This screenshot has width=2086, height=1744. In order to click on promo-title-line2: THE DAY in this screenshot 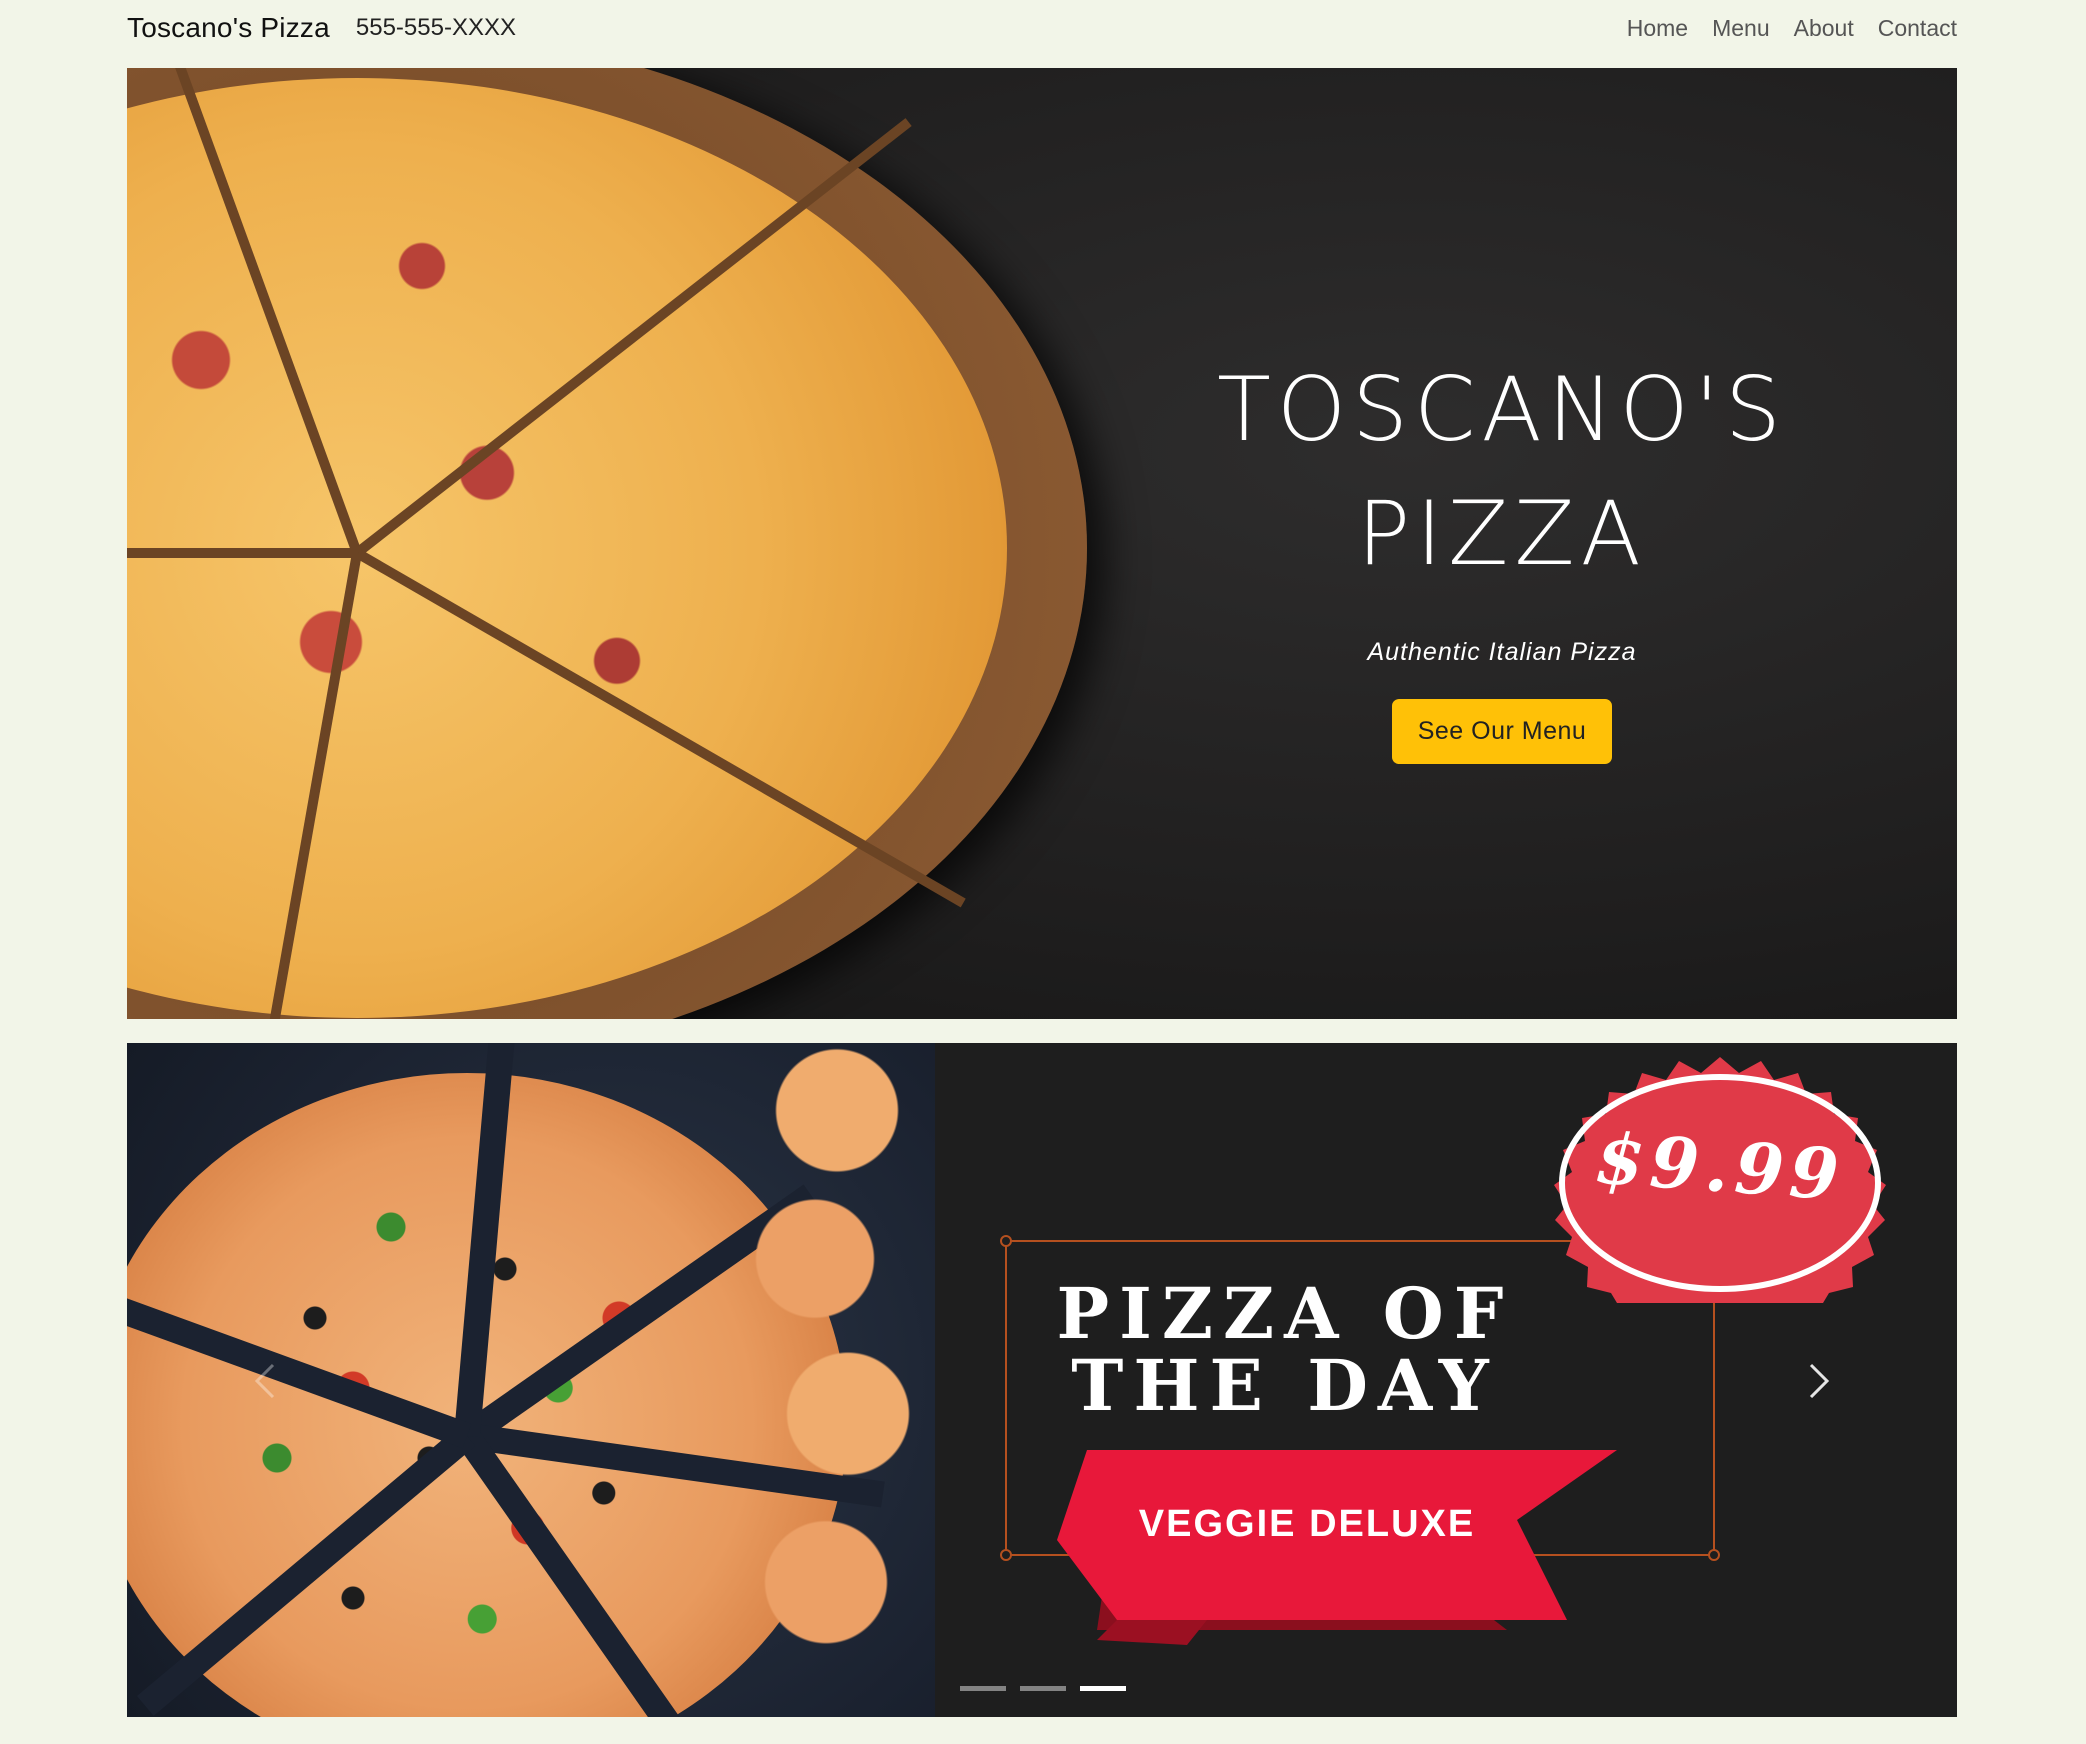, I will do `click(1285, 1385)`.